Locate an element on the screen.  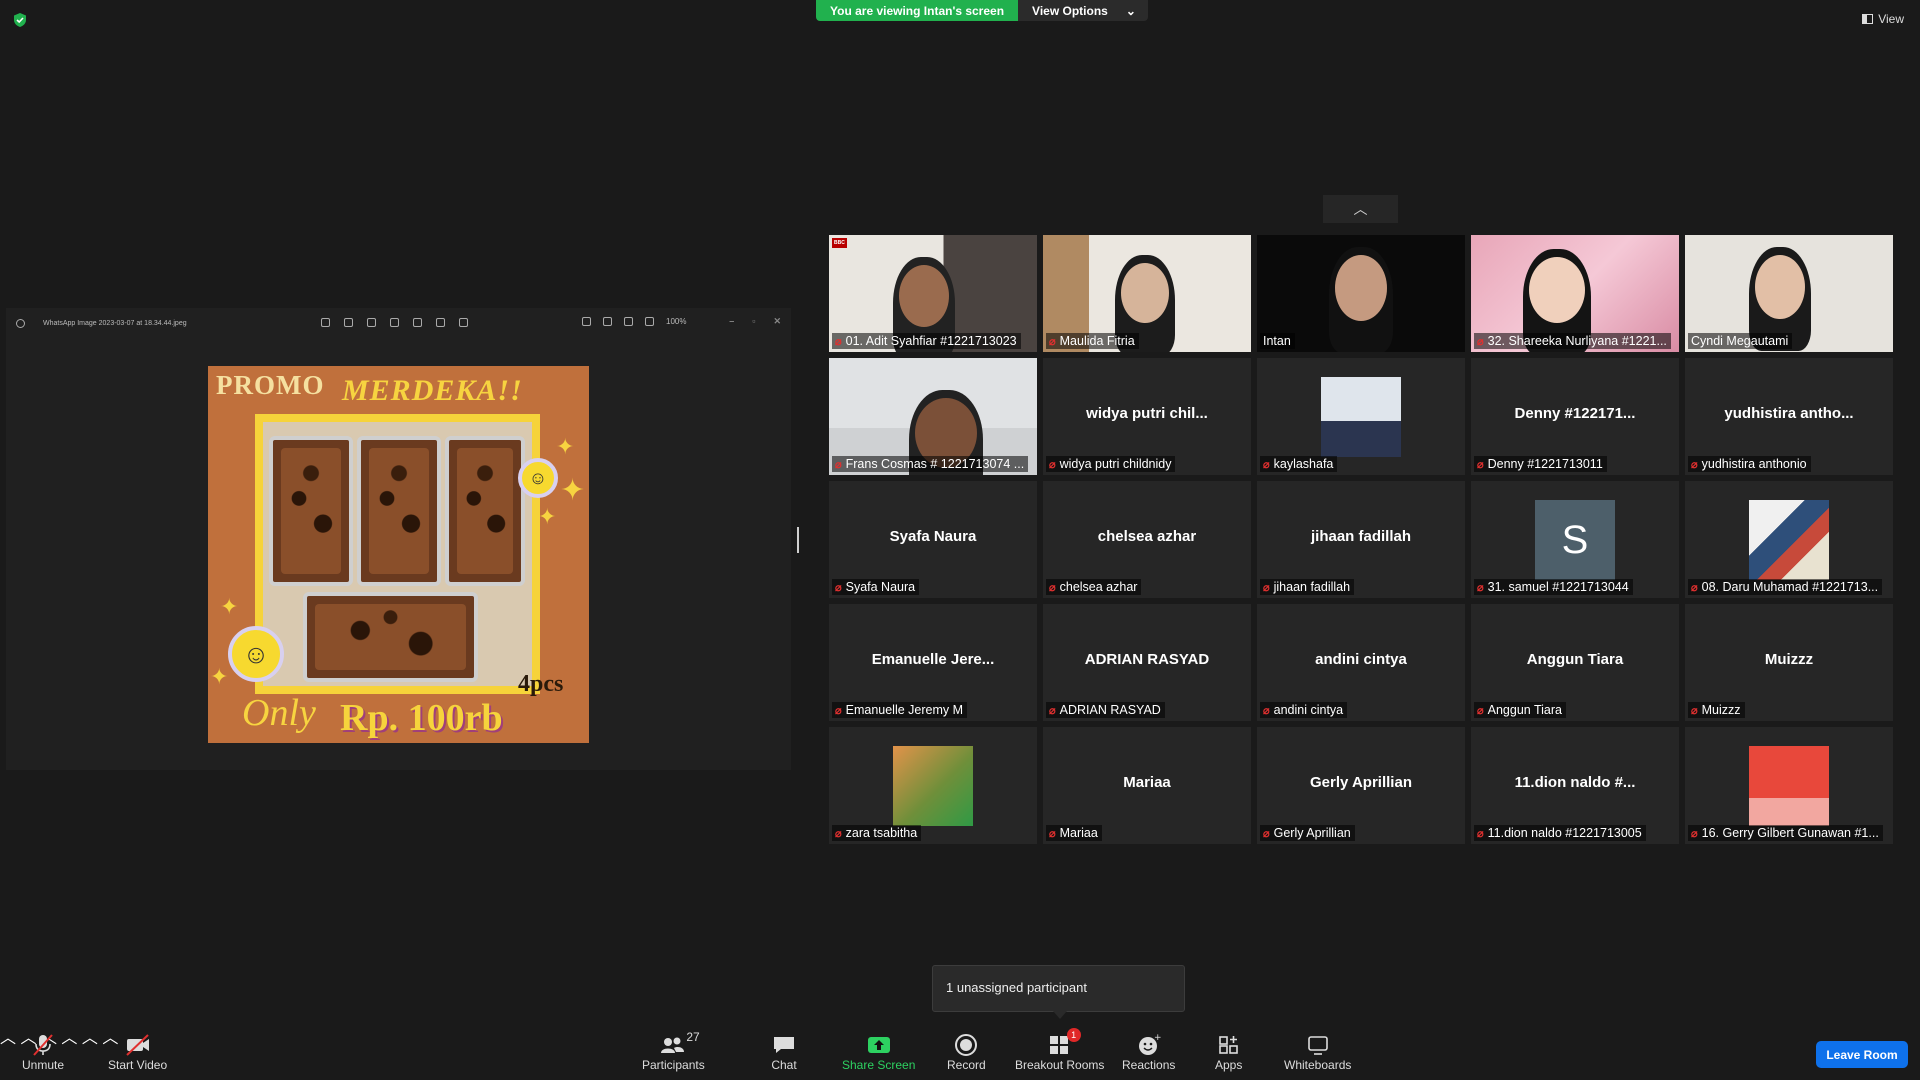
participant-name: Muizzz is located at coordinates (1721, 710).